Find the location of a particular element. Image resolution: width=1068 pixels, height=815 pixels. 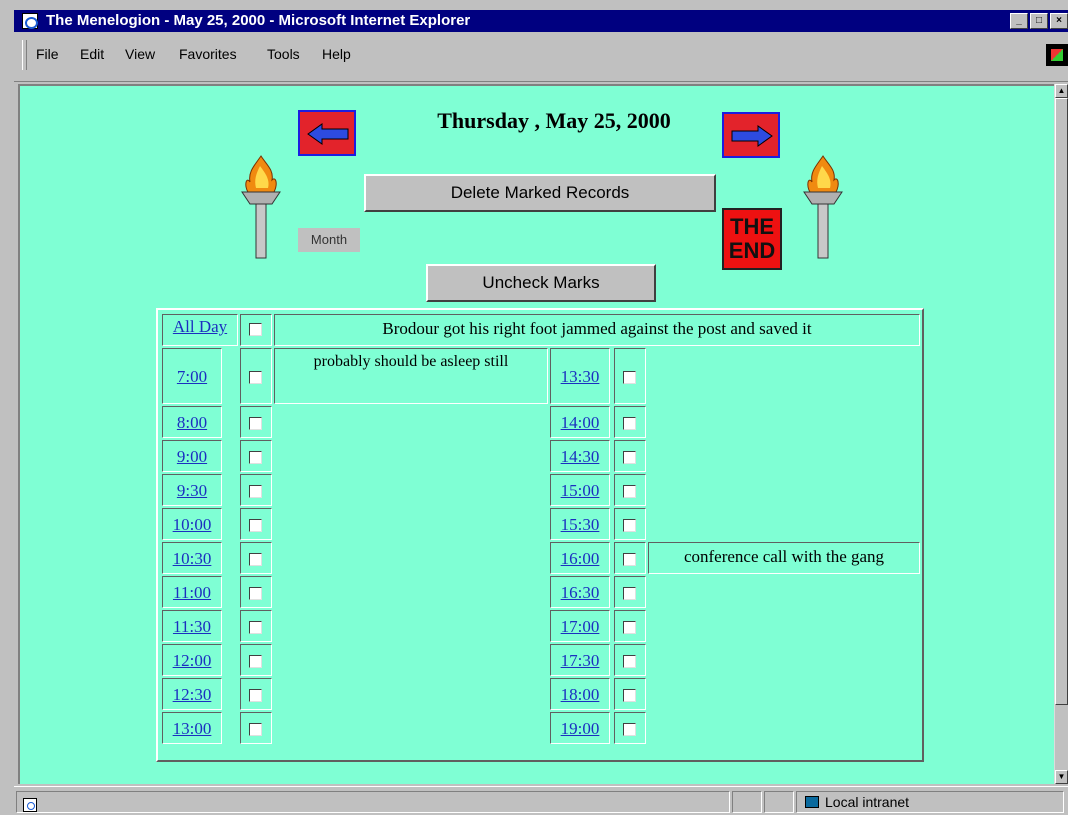

time-slot-link: 17:00 is located at coordinates (580, 627).